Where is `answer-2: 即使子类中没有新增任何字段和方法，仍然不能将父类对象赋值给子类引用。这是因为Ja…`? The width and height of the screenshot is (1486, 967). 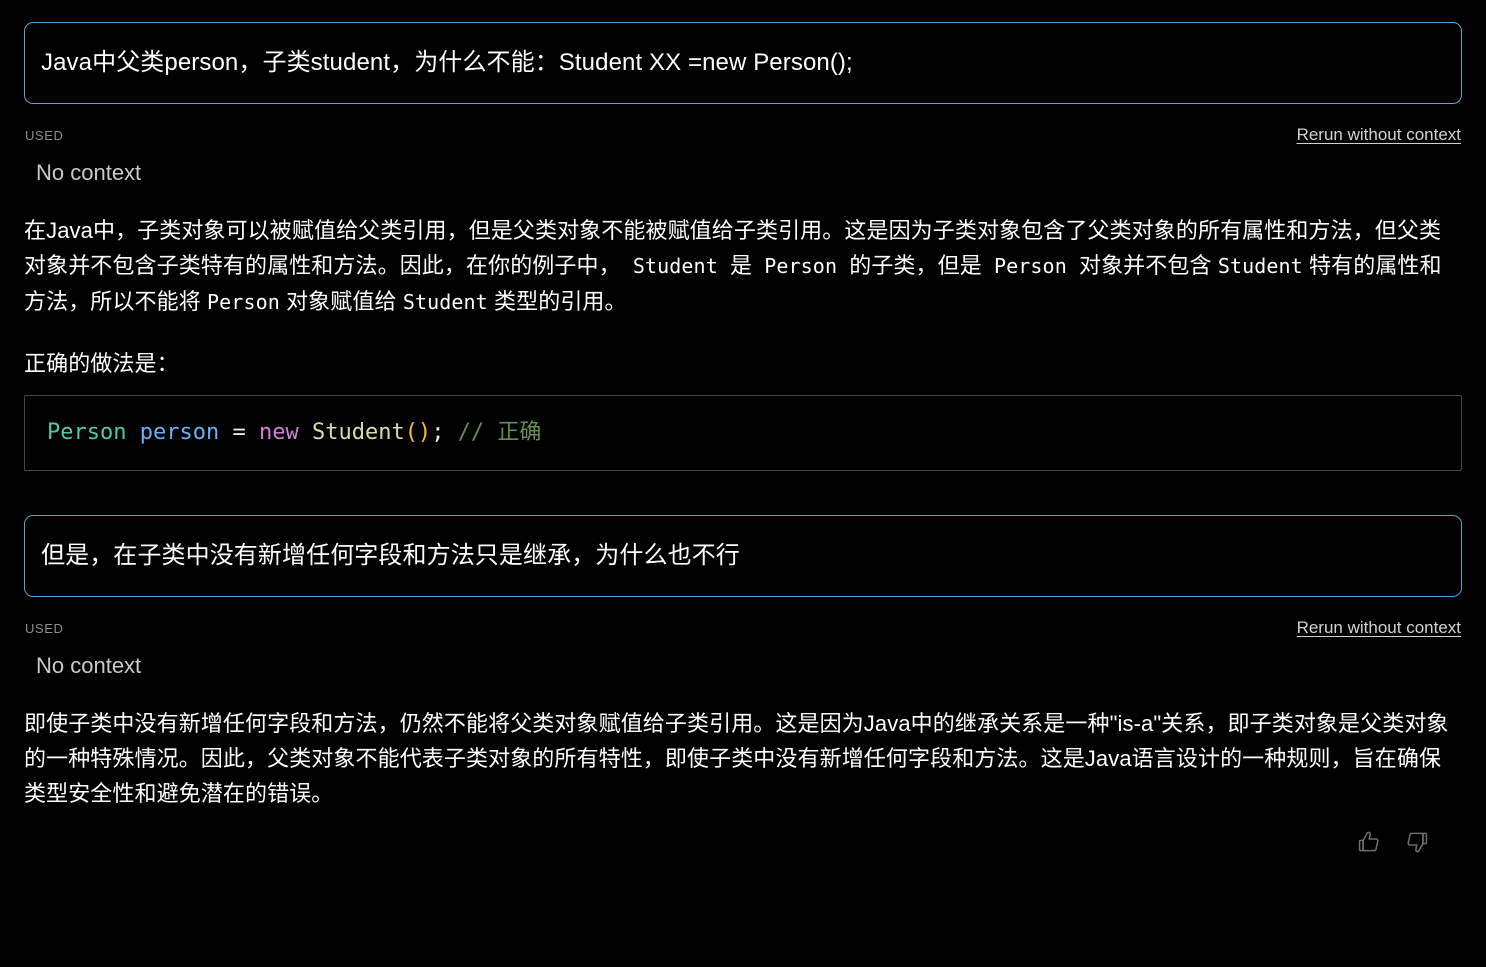 answer-2: 即使子类中没有新增任何字段和方法，仍然不能将父类对象赋值给子类引用。这是因为Ja… is located at coordinates (743, 758).